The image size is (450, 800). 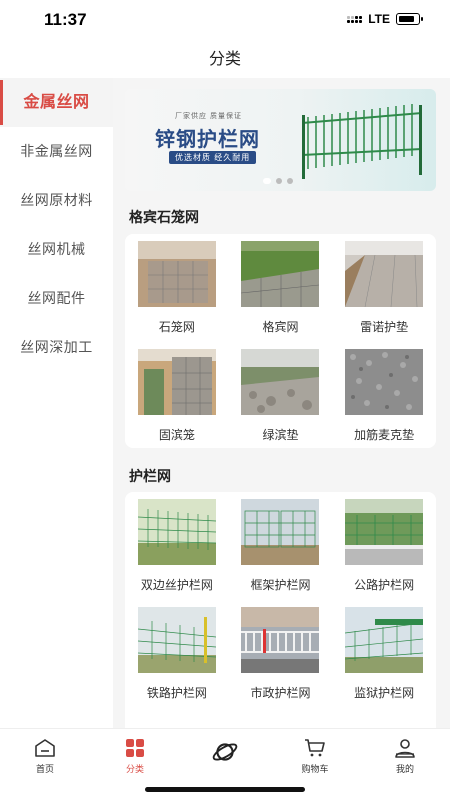 I want to click on green-mattress-photo, so click(x=280, y=382).